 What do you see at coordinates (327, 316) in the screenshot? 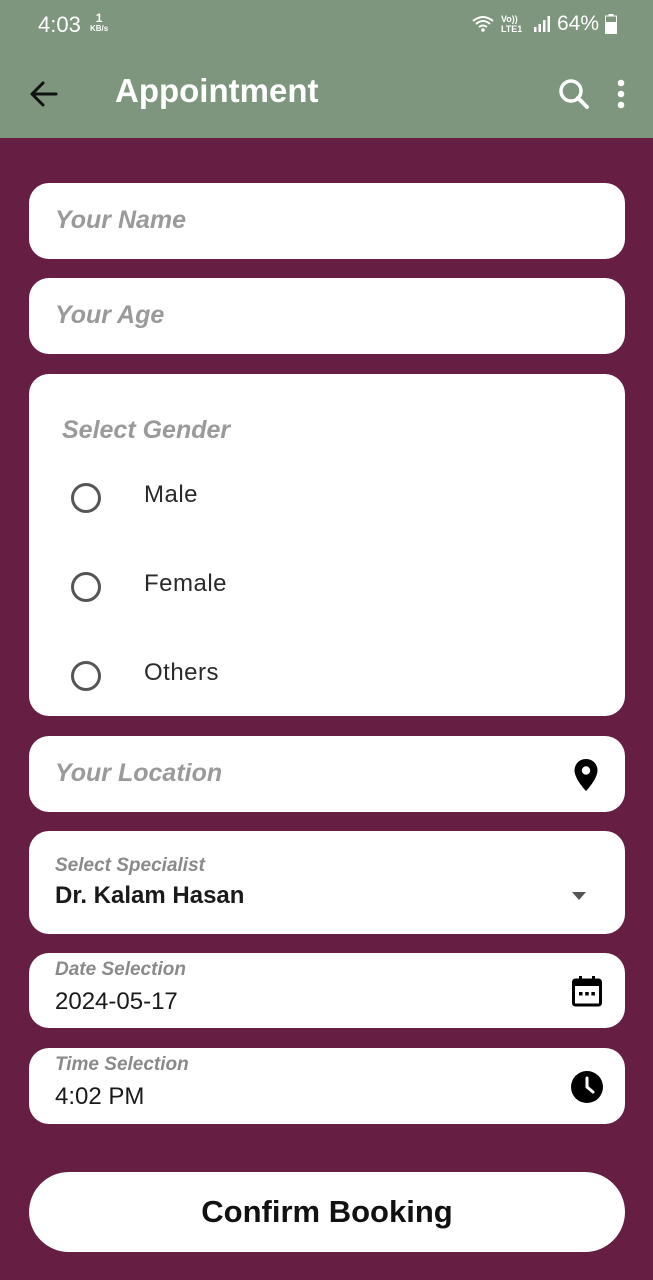
I see `age-field: Your Age` at bounding box center [327, 316].